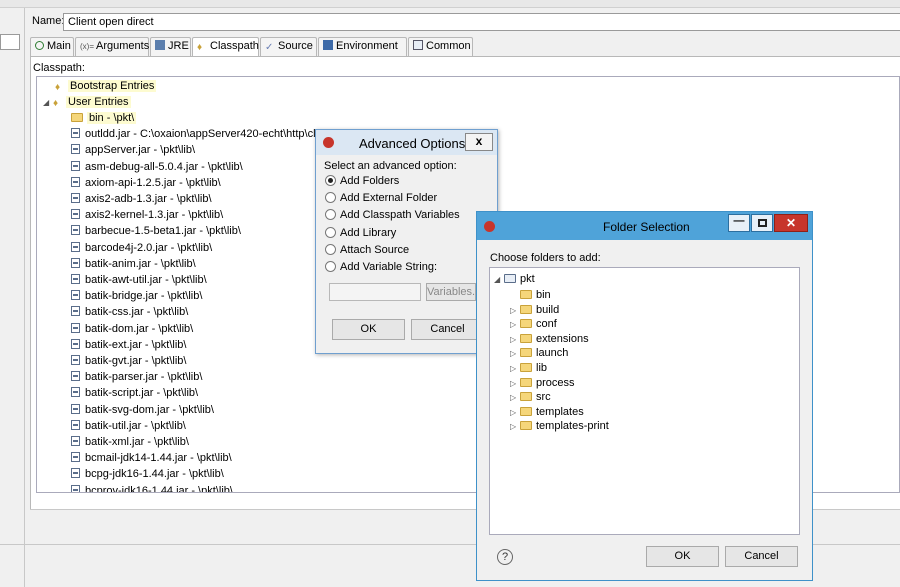 Image resolution: width=900 pixels, height=587 pixels. What do you see at coordinates (514, 279) in the screenshot?
I see `folder-root-node: ◢ pkt` at bounding box center [514, 279].